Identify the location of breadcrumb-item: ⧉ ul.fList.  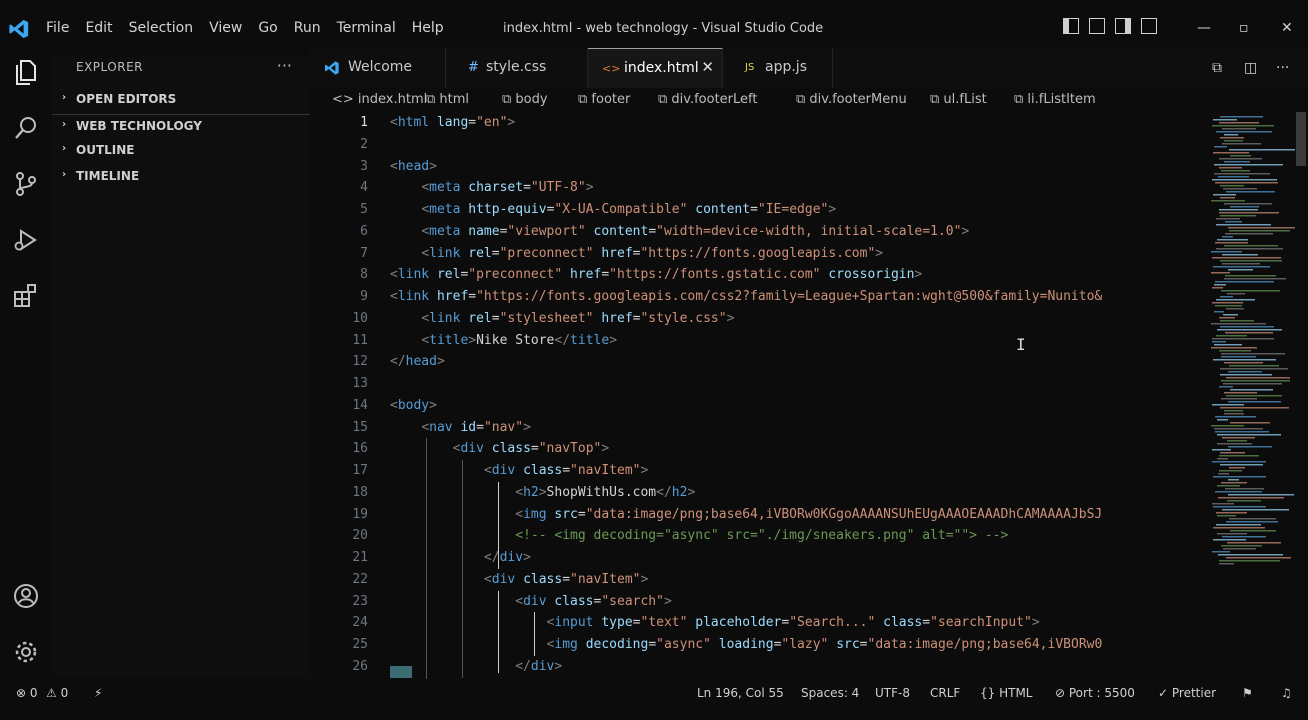
(958, 99).